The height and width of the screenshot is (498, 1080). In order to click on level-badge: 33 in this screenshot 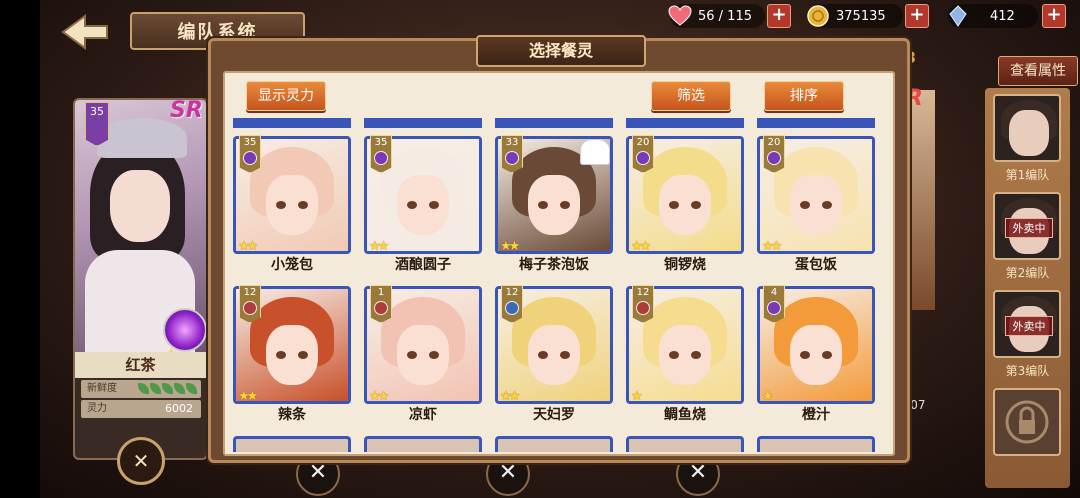, I will do `click(512, 154)`.